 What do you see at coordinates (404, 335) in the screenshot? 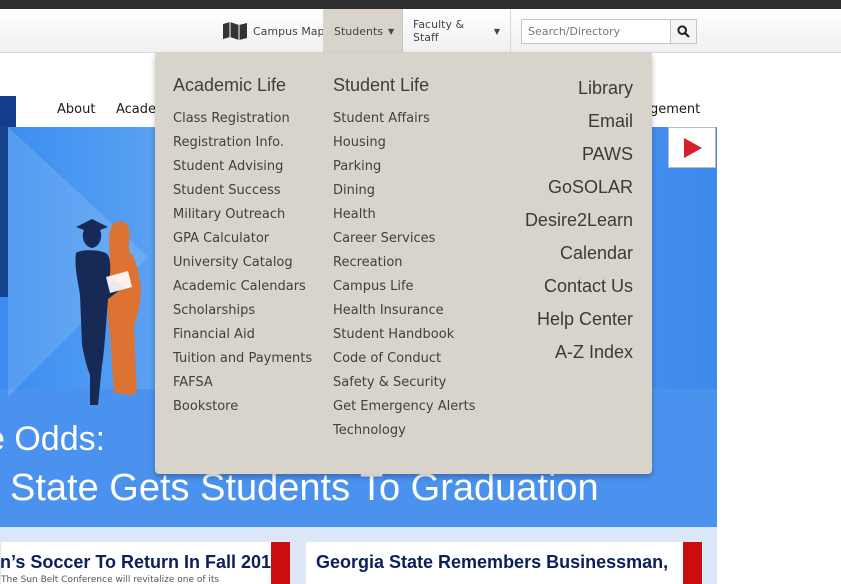
I see `menu-item: Student Handbook` at bounding box center [404, 335].